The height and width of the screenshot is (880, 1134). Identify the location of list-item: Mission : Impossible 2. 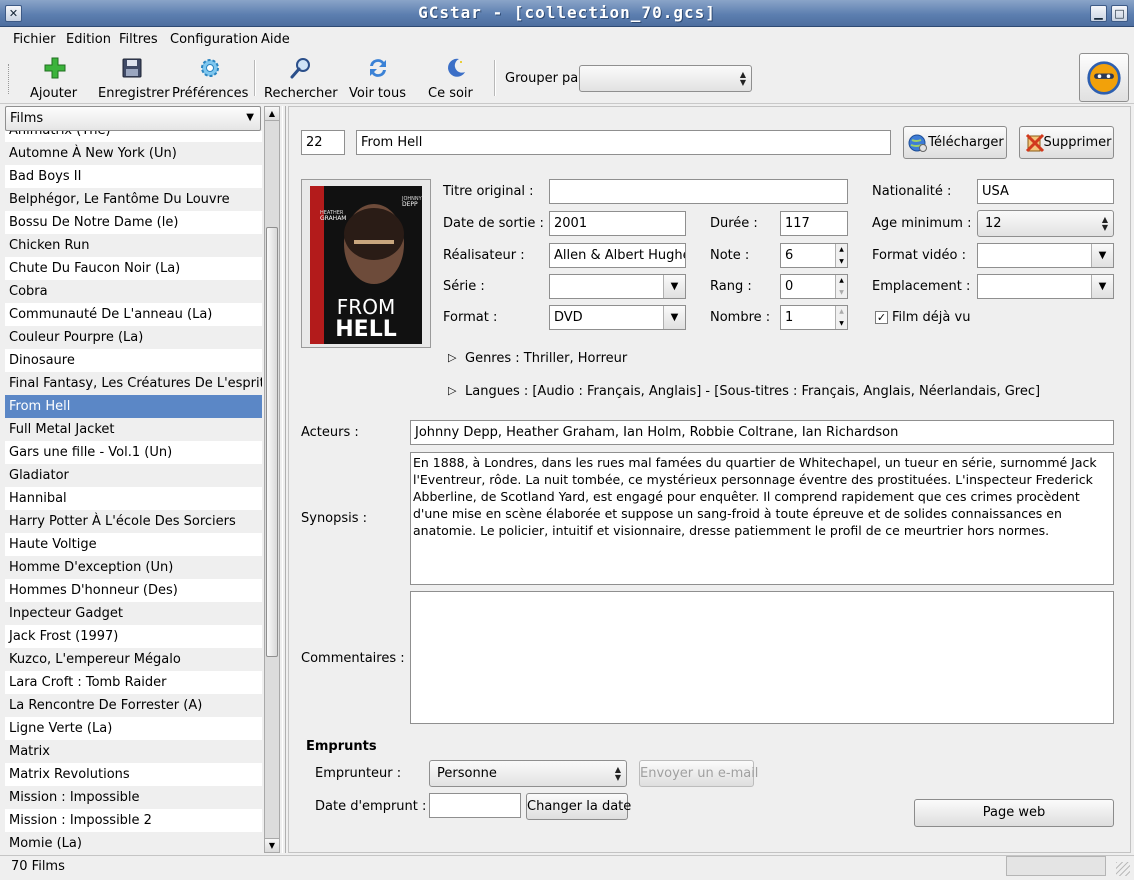
(133, 820).